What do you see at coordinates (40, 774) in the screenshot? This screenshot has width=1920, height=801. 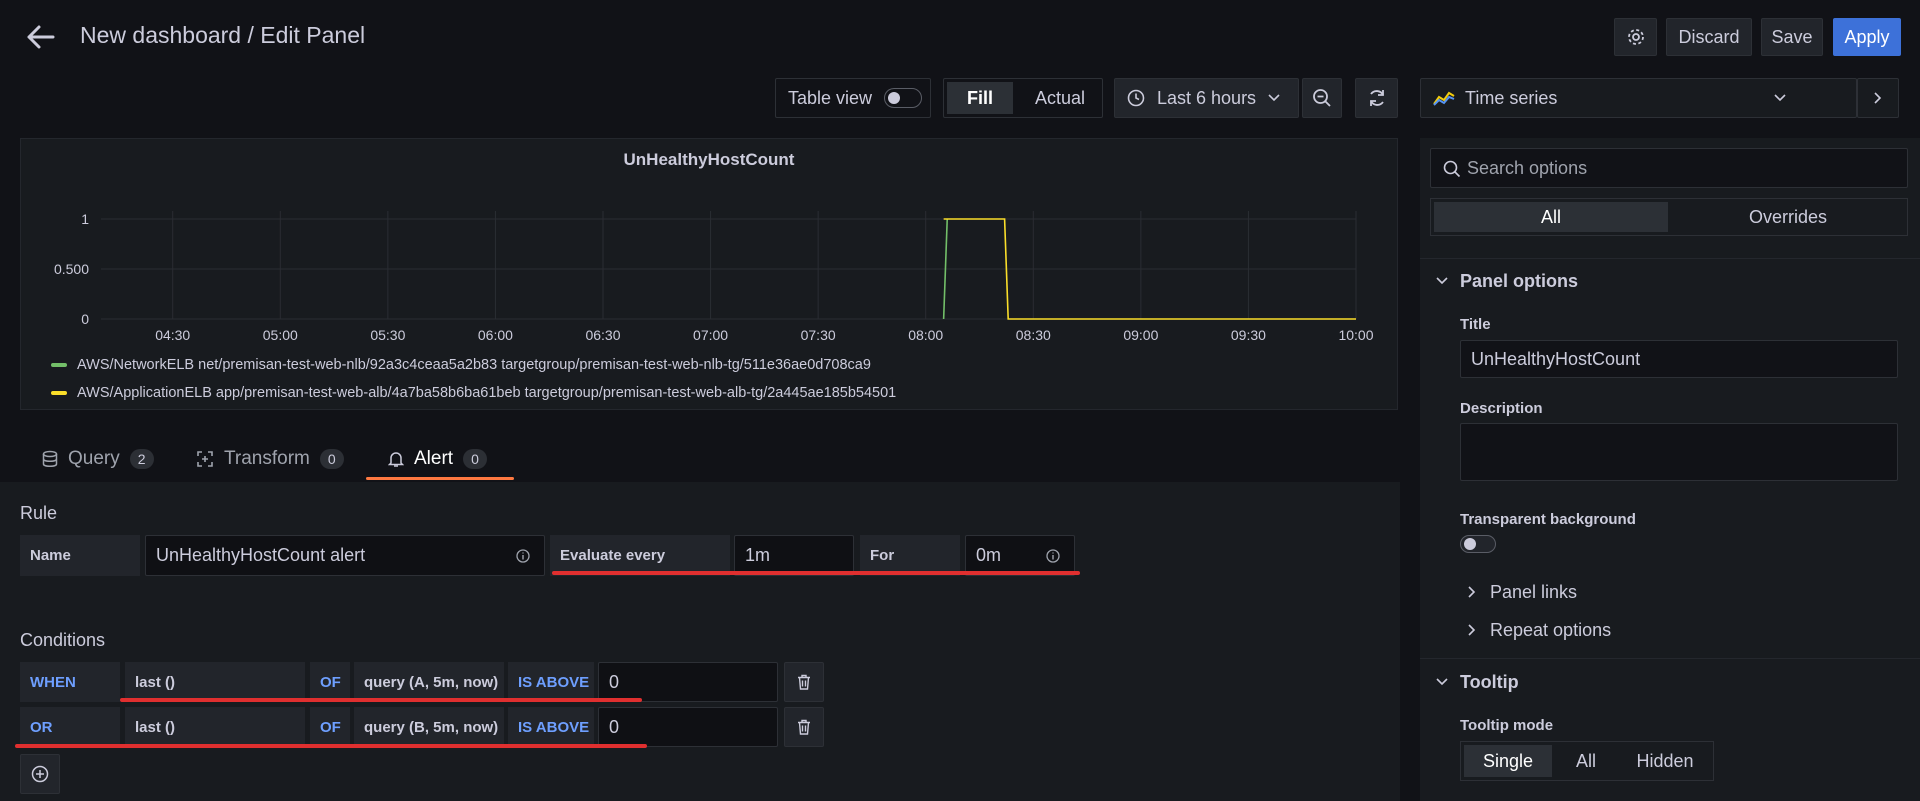 I see `add-condition-button` at bounding box center [40, 774].